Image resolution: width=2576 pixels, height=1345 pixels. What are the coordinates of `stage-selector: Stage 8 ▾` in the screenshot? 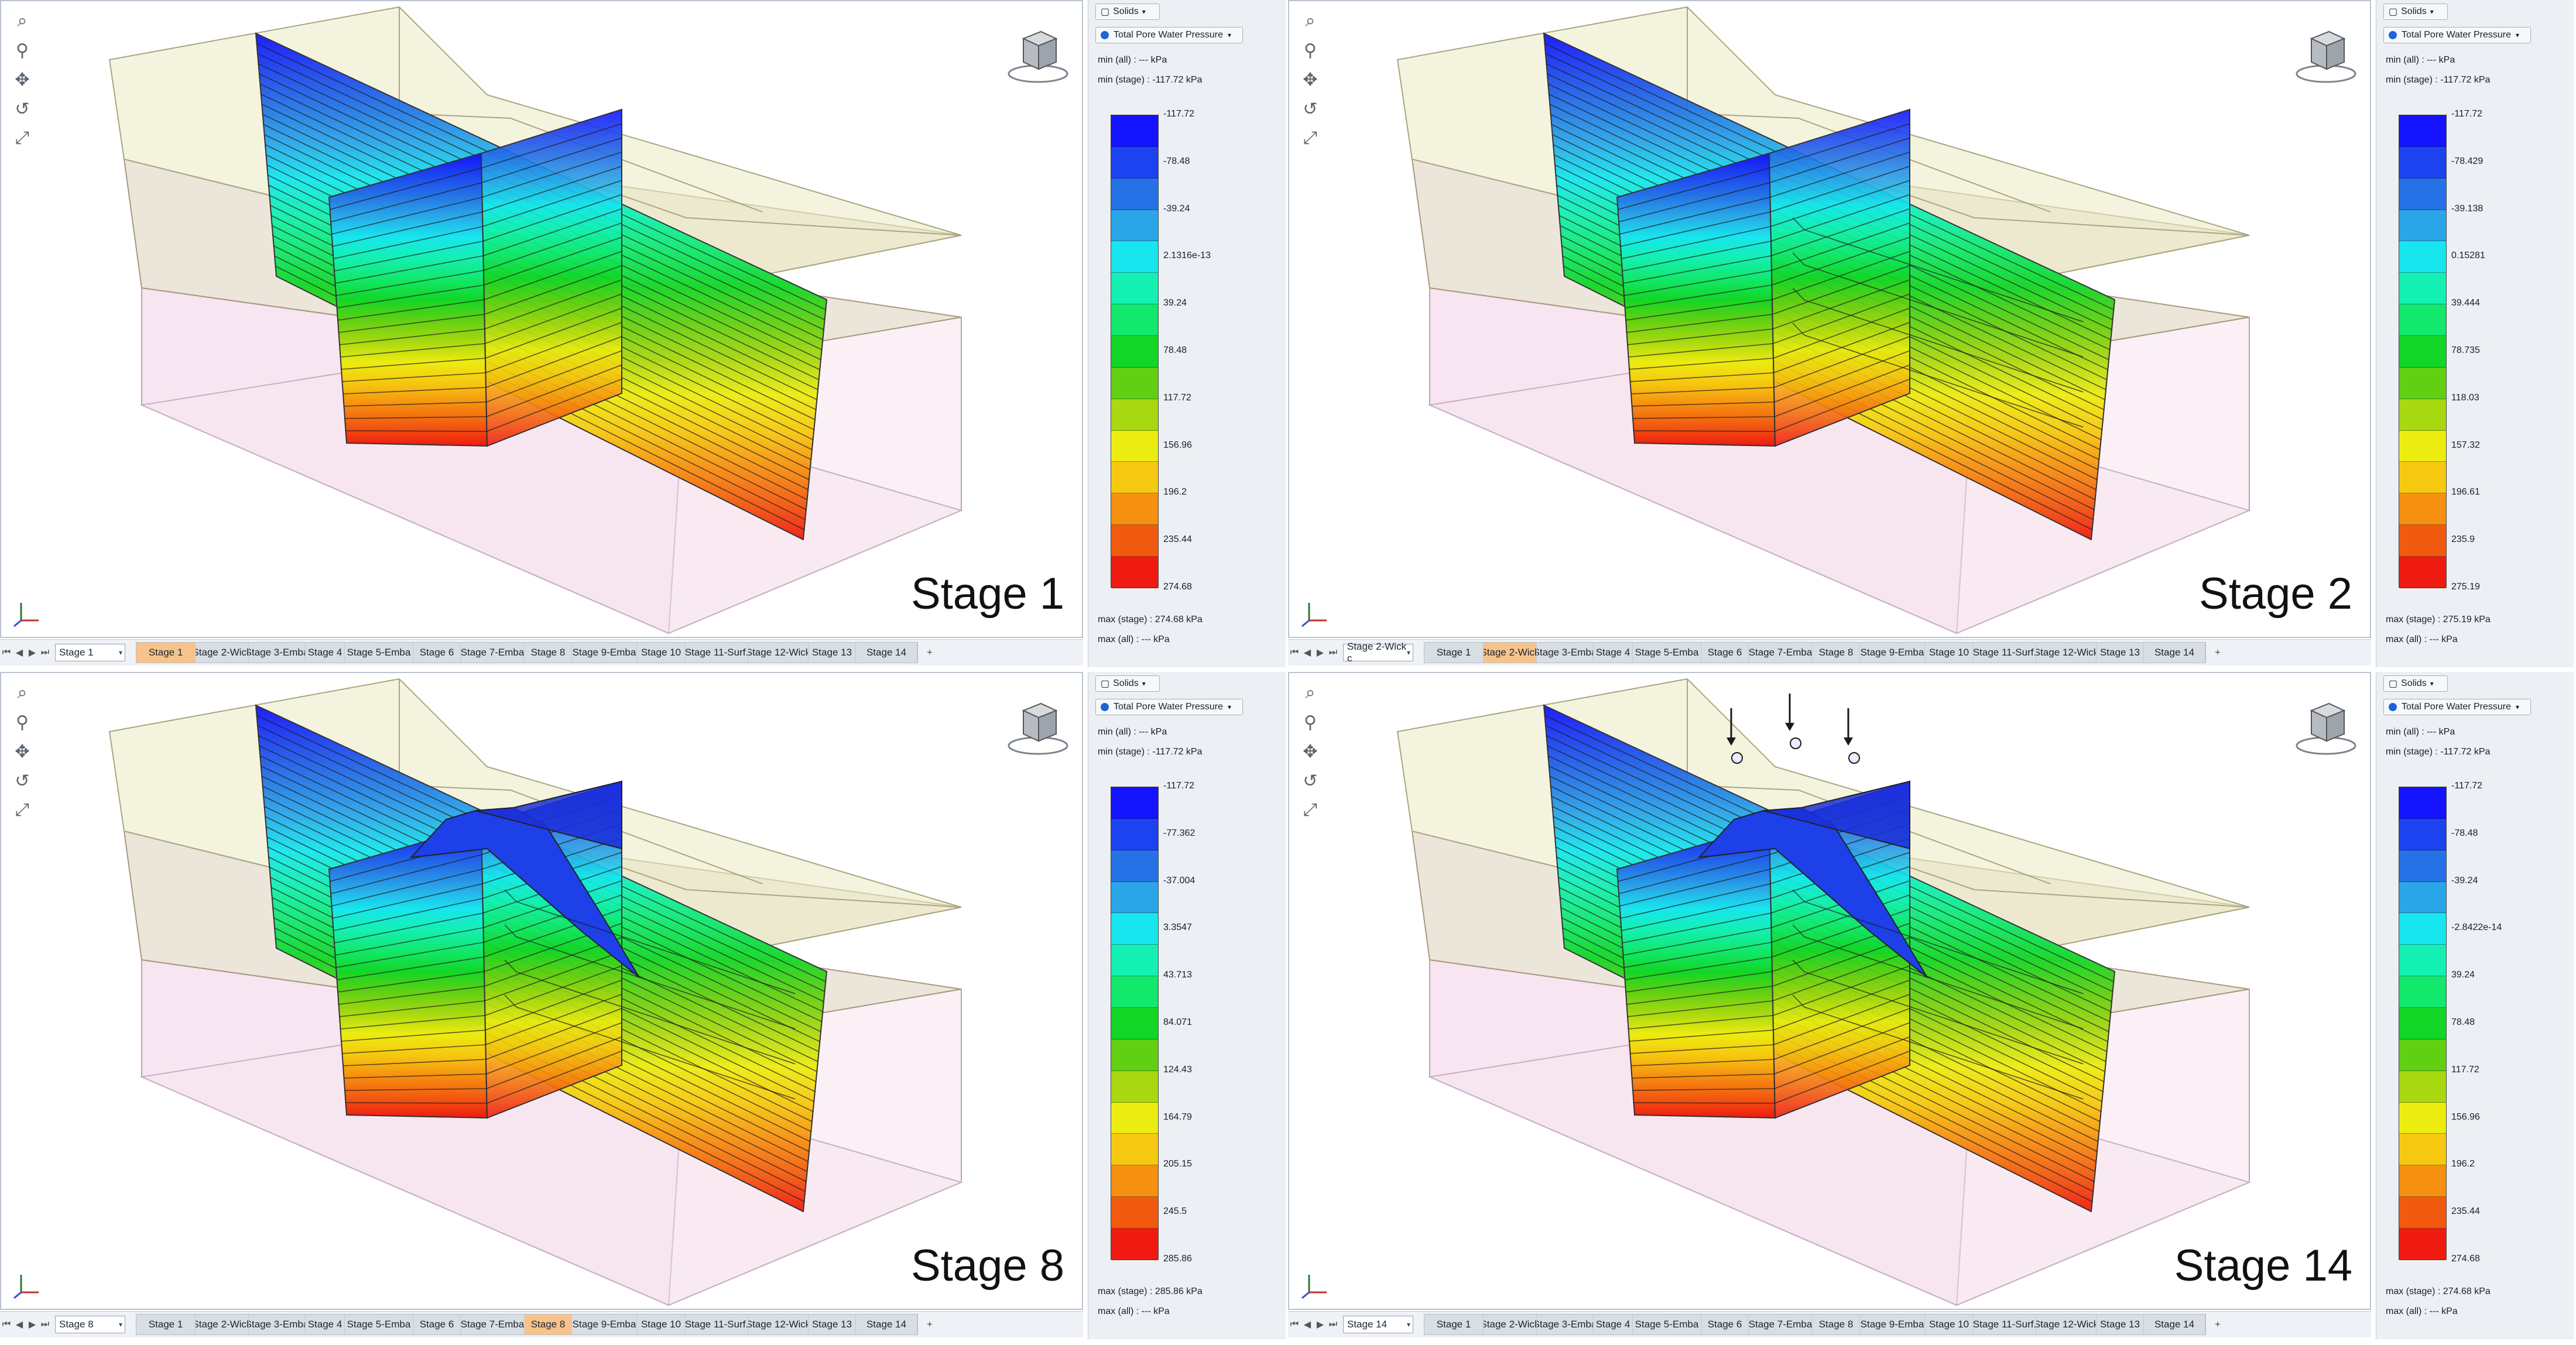 It's located at (90, 1324).